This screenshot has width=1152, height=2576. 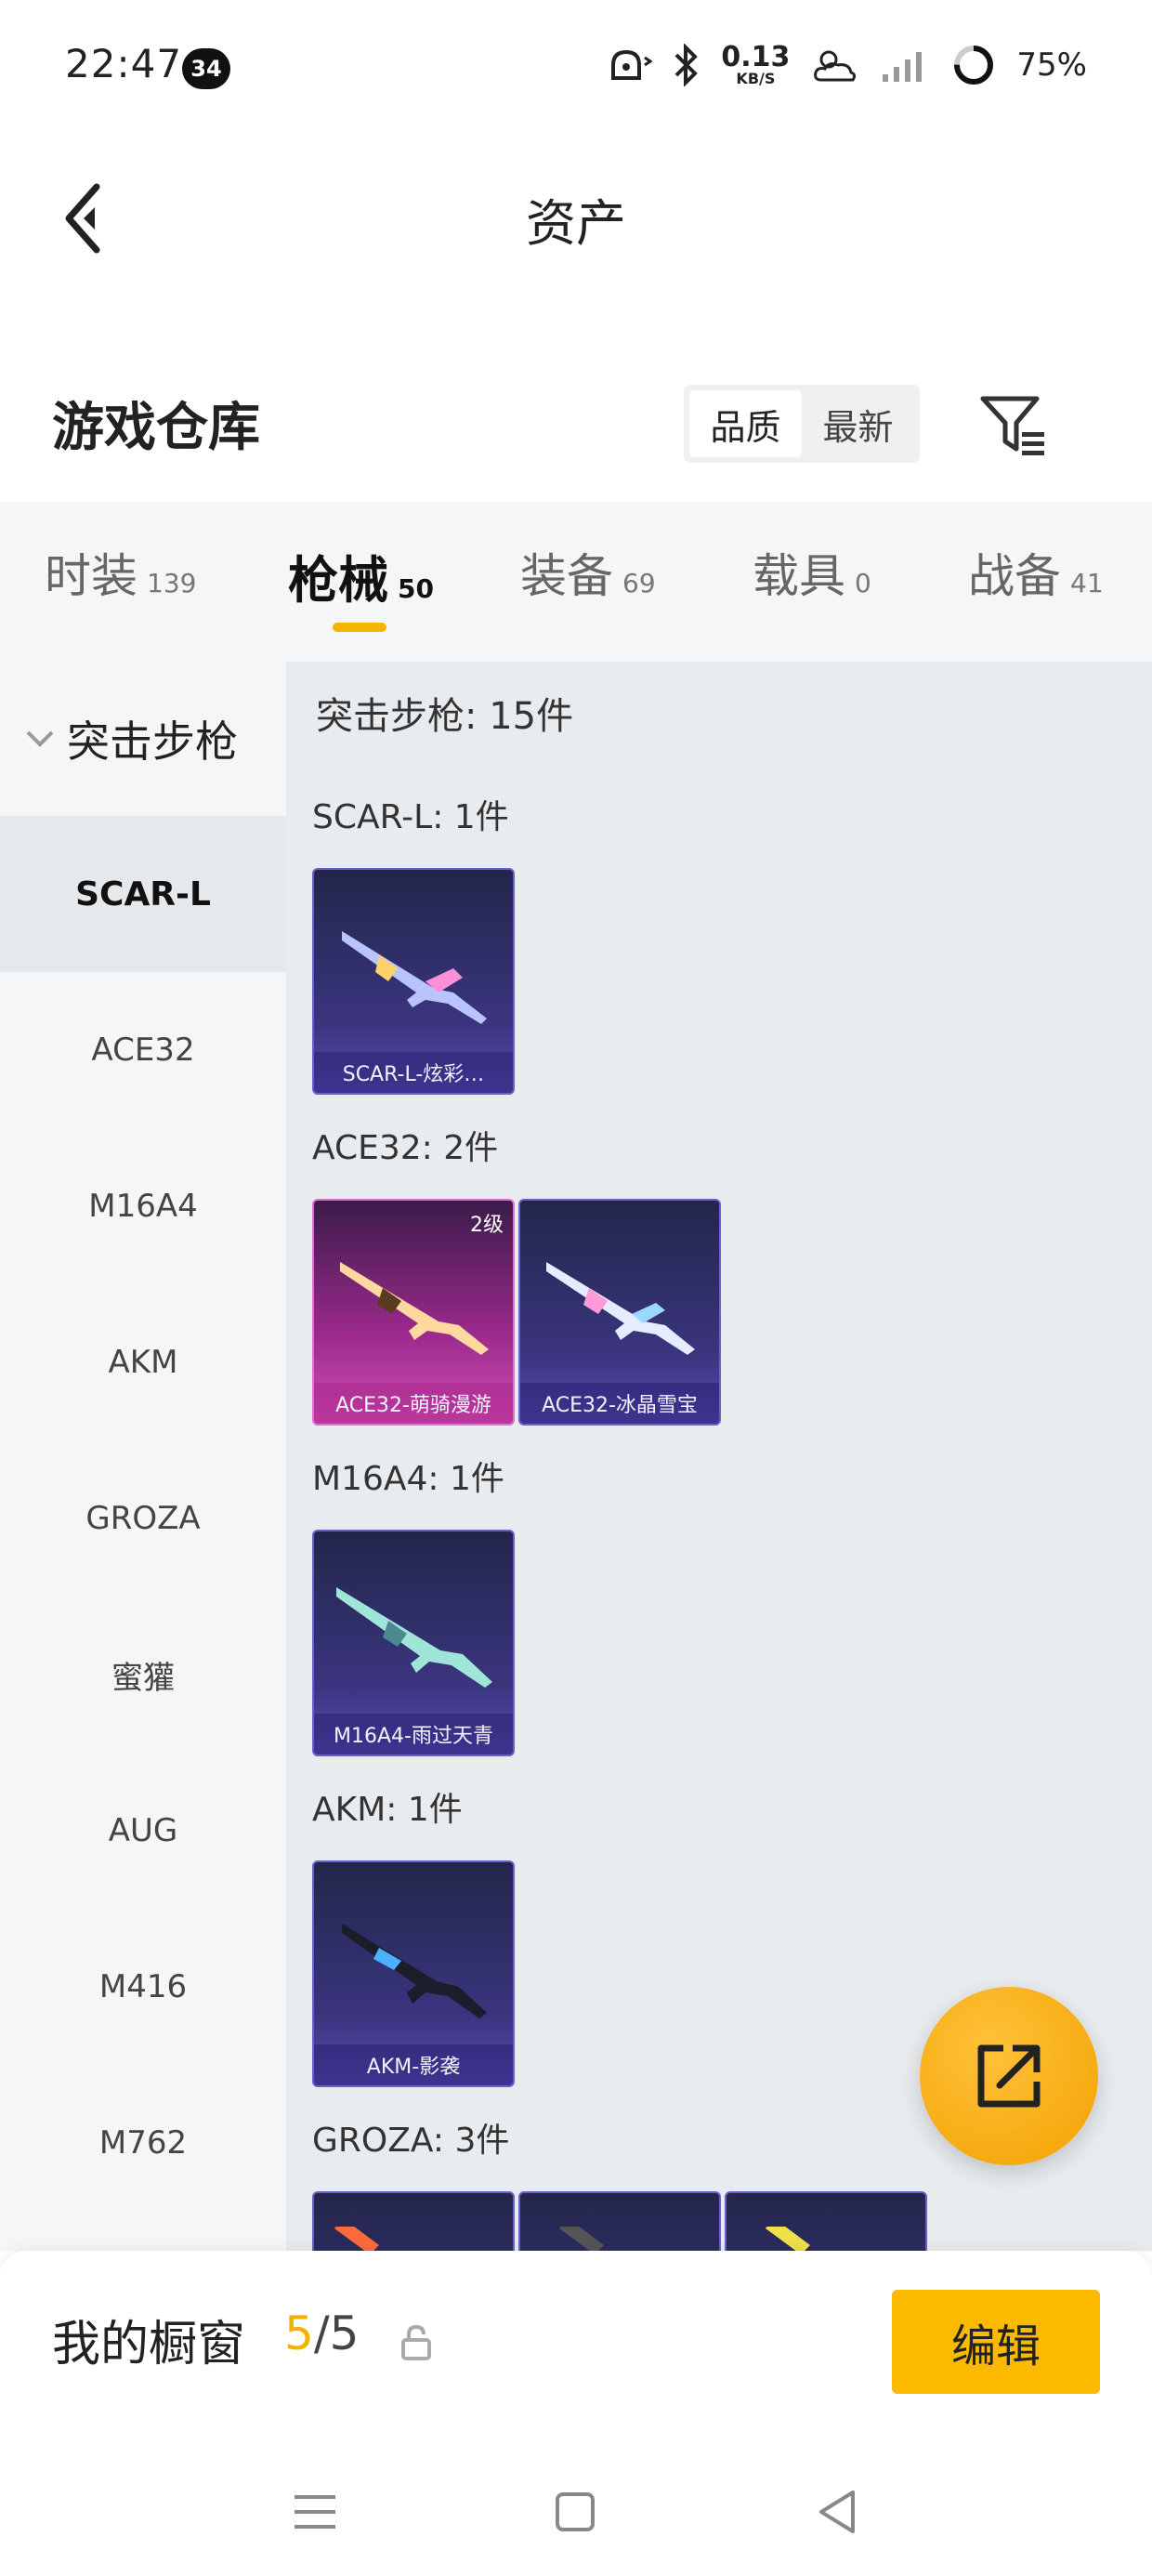 I want to click on weapon-card-name: M16A4-雨过天青, so click(x=413, y=1734).